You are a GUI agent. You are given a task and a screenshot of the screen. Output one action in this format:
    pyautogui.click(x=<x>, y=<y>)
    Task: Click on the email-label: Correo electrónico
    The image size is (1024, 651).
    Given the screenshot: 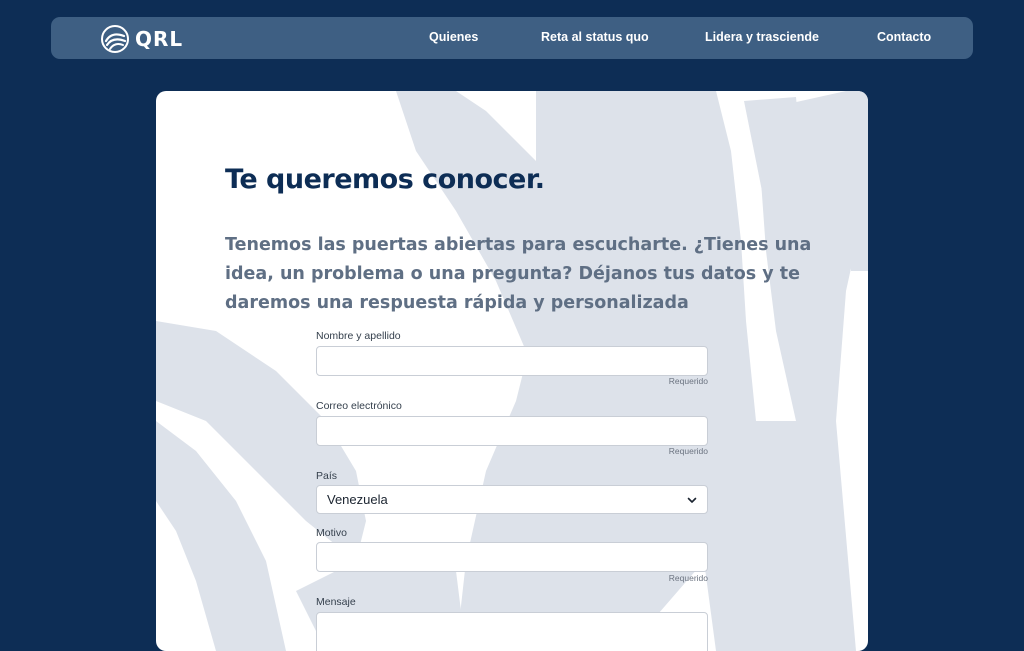 What is the action you would take?
    pyautogui.click(x=359, y=406)
    